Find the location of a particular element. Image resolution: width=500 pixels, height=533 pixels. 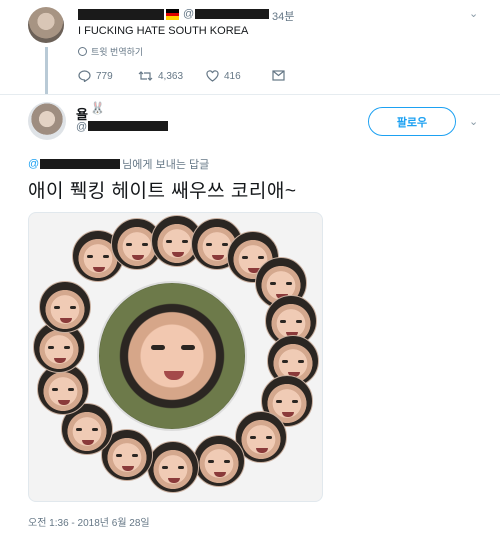

tweet-timestamp: 오전 1:36 - 2018년 6월 28일 is located at coordinates (89, 521).